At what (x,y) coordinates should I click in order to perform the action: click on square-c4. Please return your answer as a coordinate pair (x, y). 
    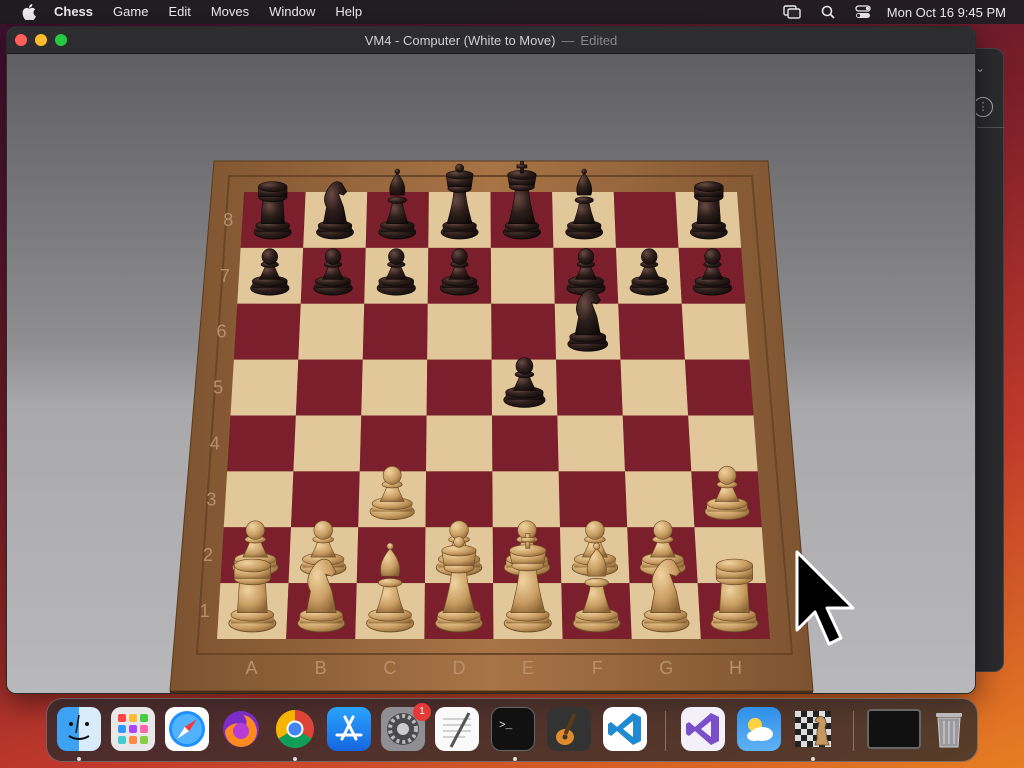
    Looking at the image, I should click on (393, 443).